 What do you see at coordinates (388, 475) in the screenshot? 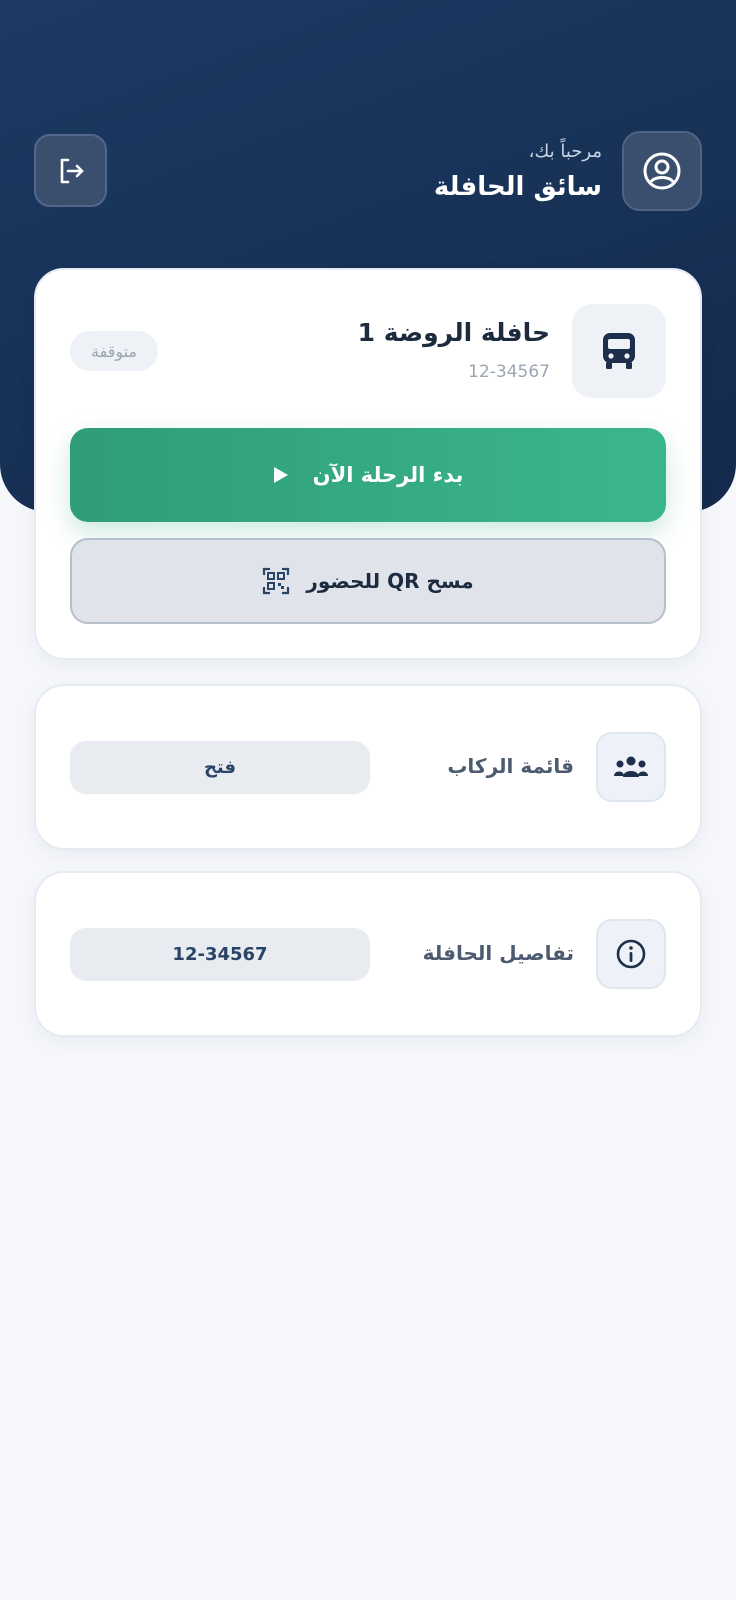
I see `start-trip-label: بدء الرحلة الآن` at bounding box center [388, 475].